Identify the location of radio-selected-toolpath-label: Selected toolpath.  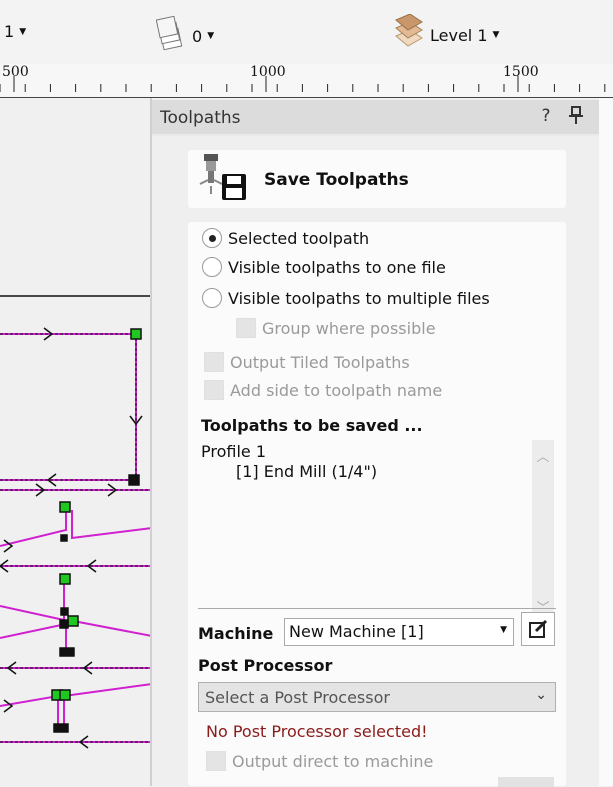
(299, 238).